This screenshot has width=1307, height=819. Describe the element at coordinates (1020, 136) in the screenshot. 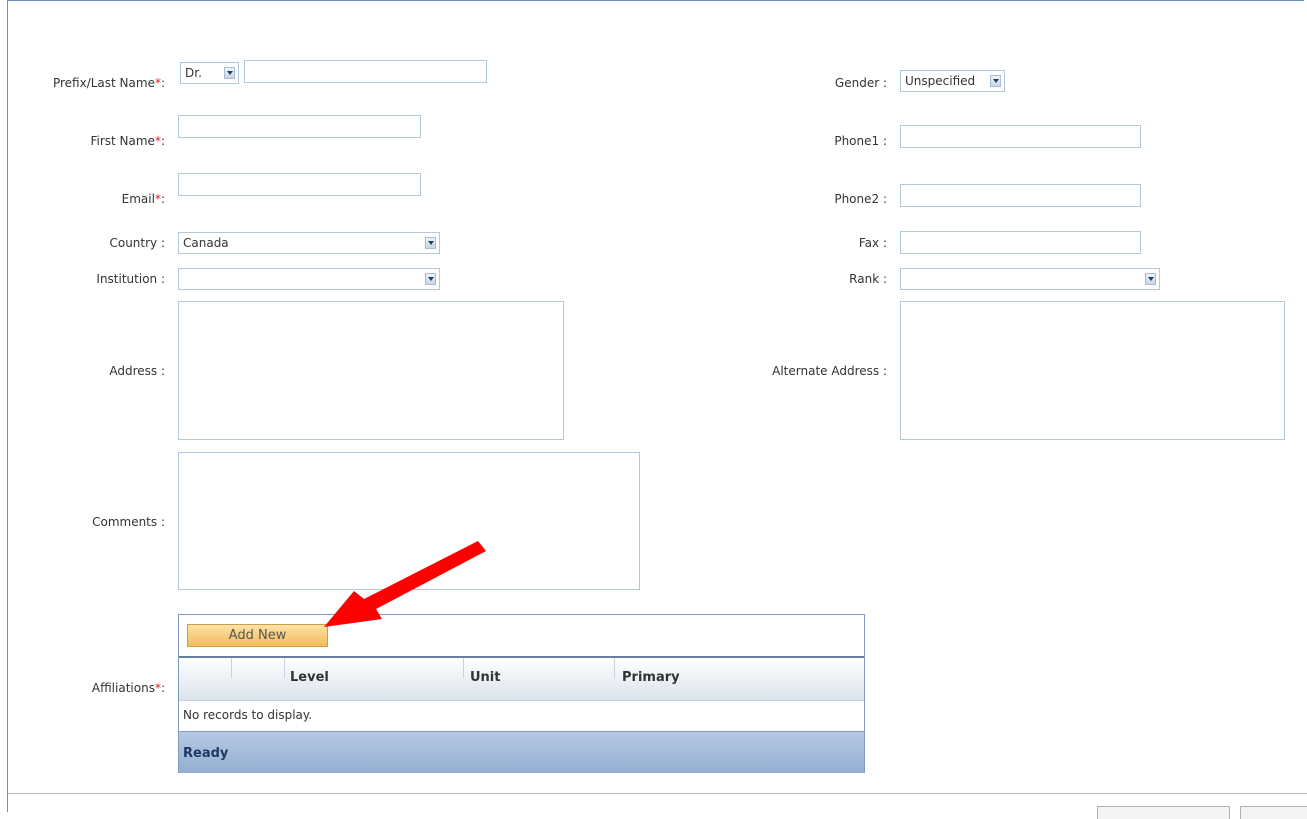

I see `phone1-input` at that location.